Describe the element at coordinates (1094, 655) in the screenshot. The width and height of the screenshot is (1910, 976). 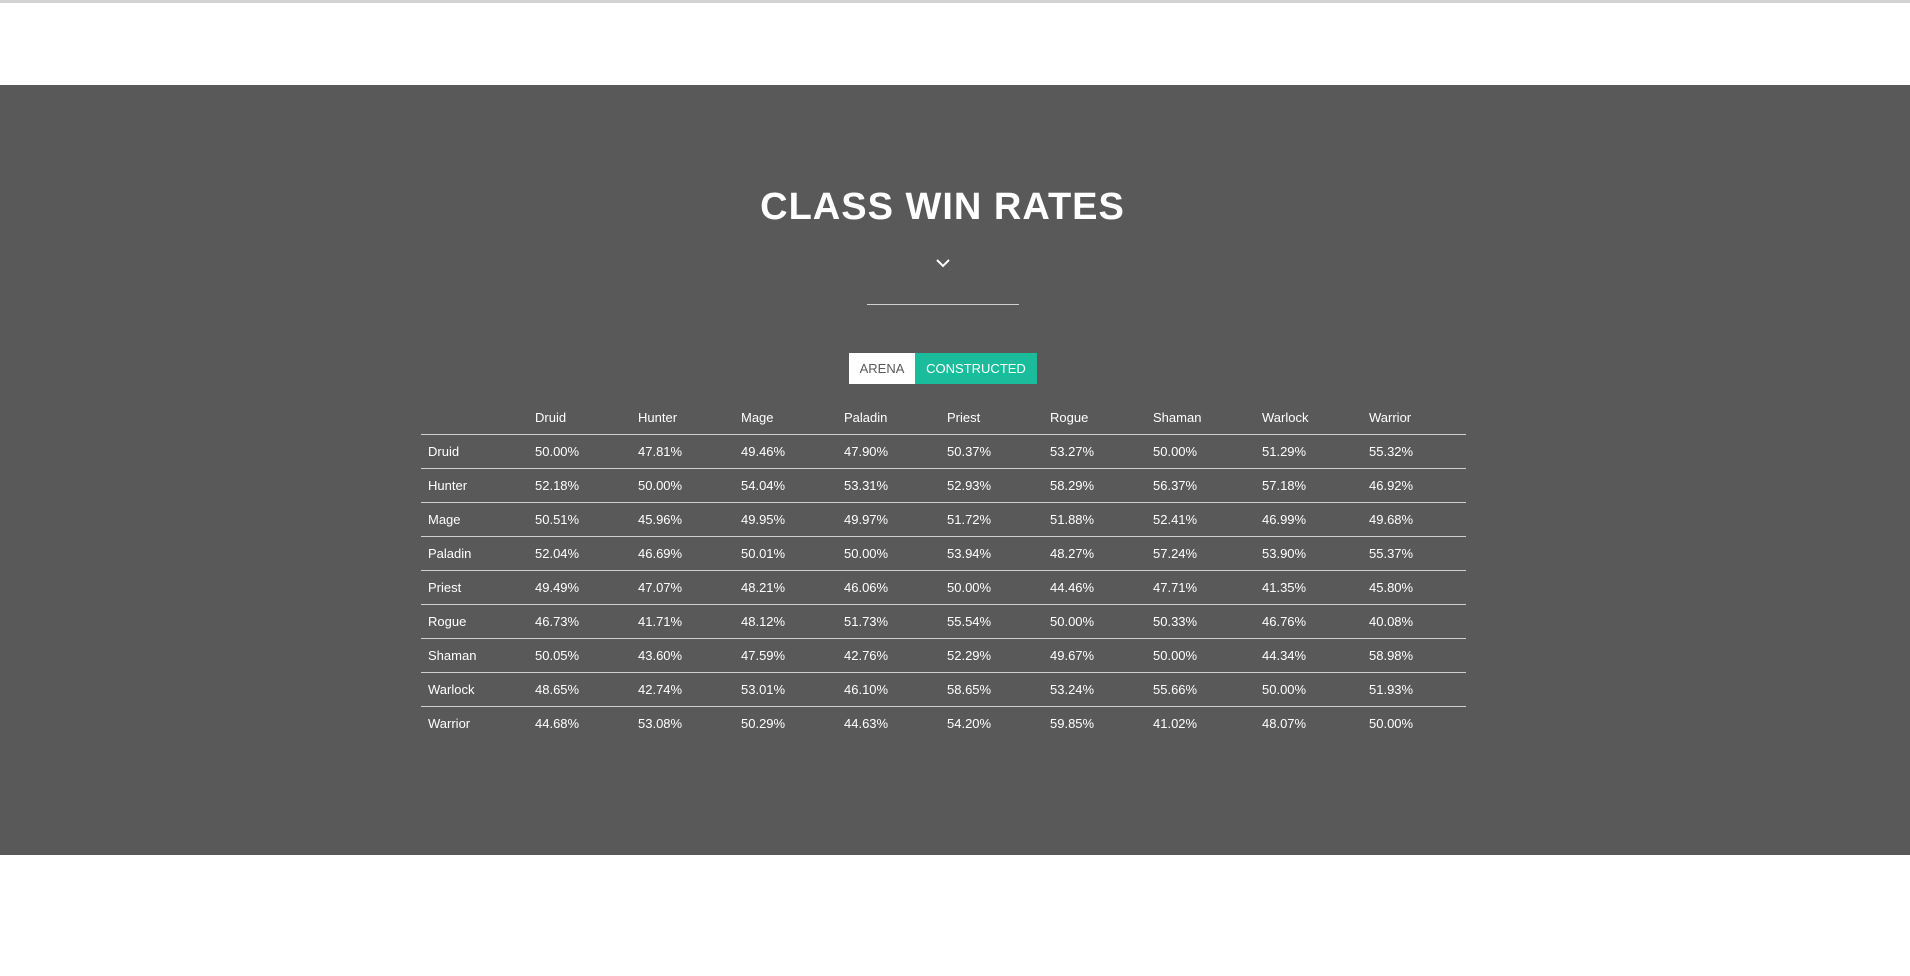
I see `win-rate-cell: 49.67%` at that location.